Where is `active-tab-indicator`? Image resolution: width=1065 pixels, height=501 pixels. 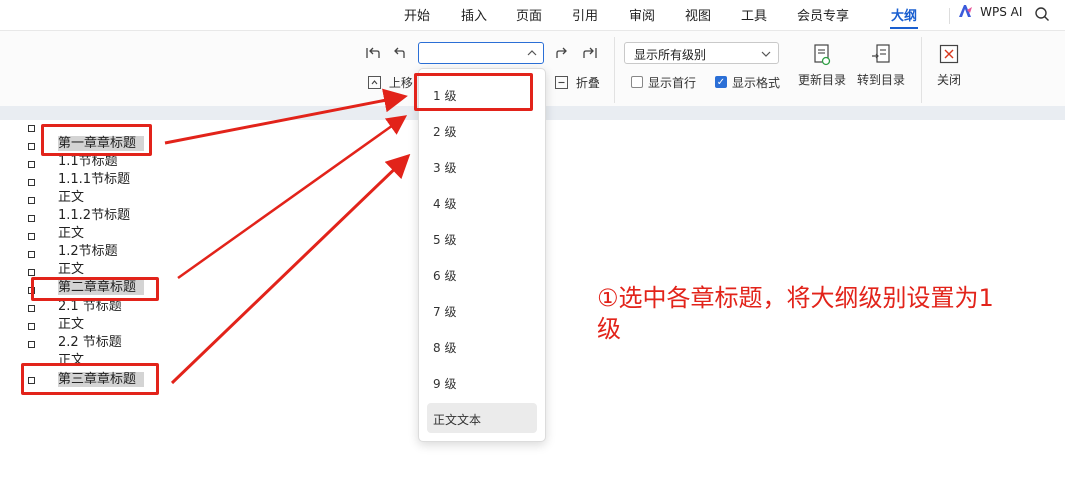
active-tab-indicator is located at coordinates (904, 28).